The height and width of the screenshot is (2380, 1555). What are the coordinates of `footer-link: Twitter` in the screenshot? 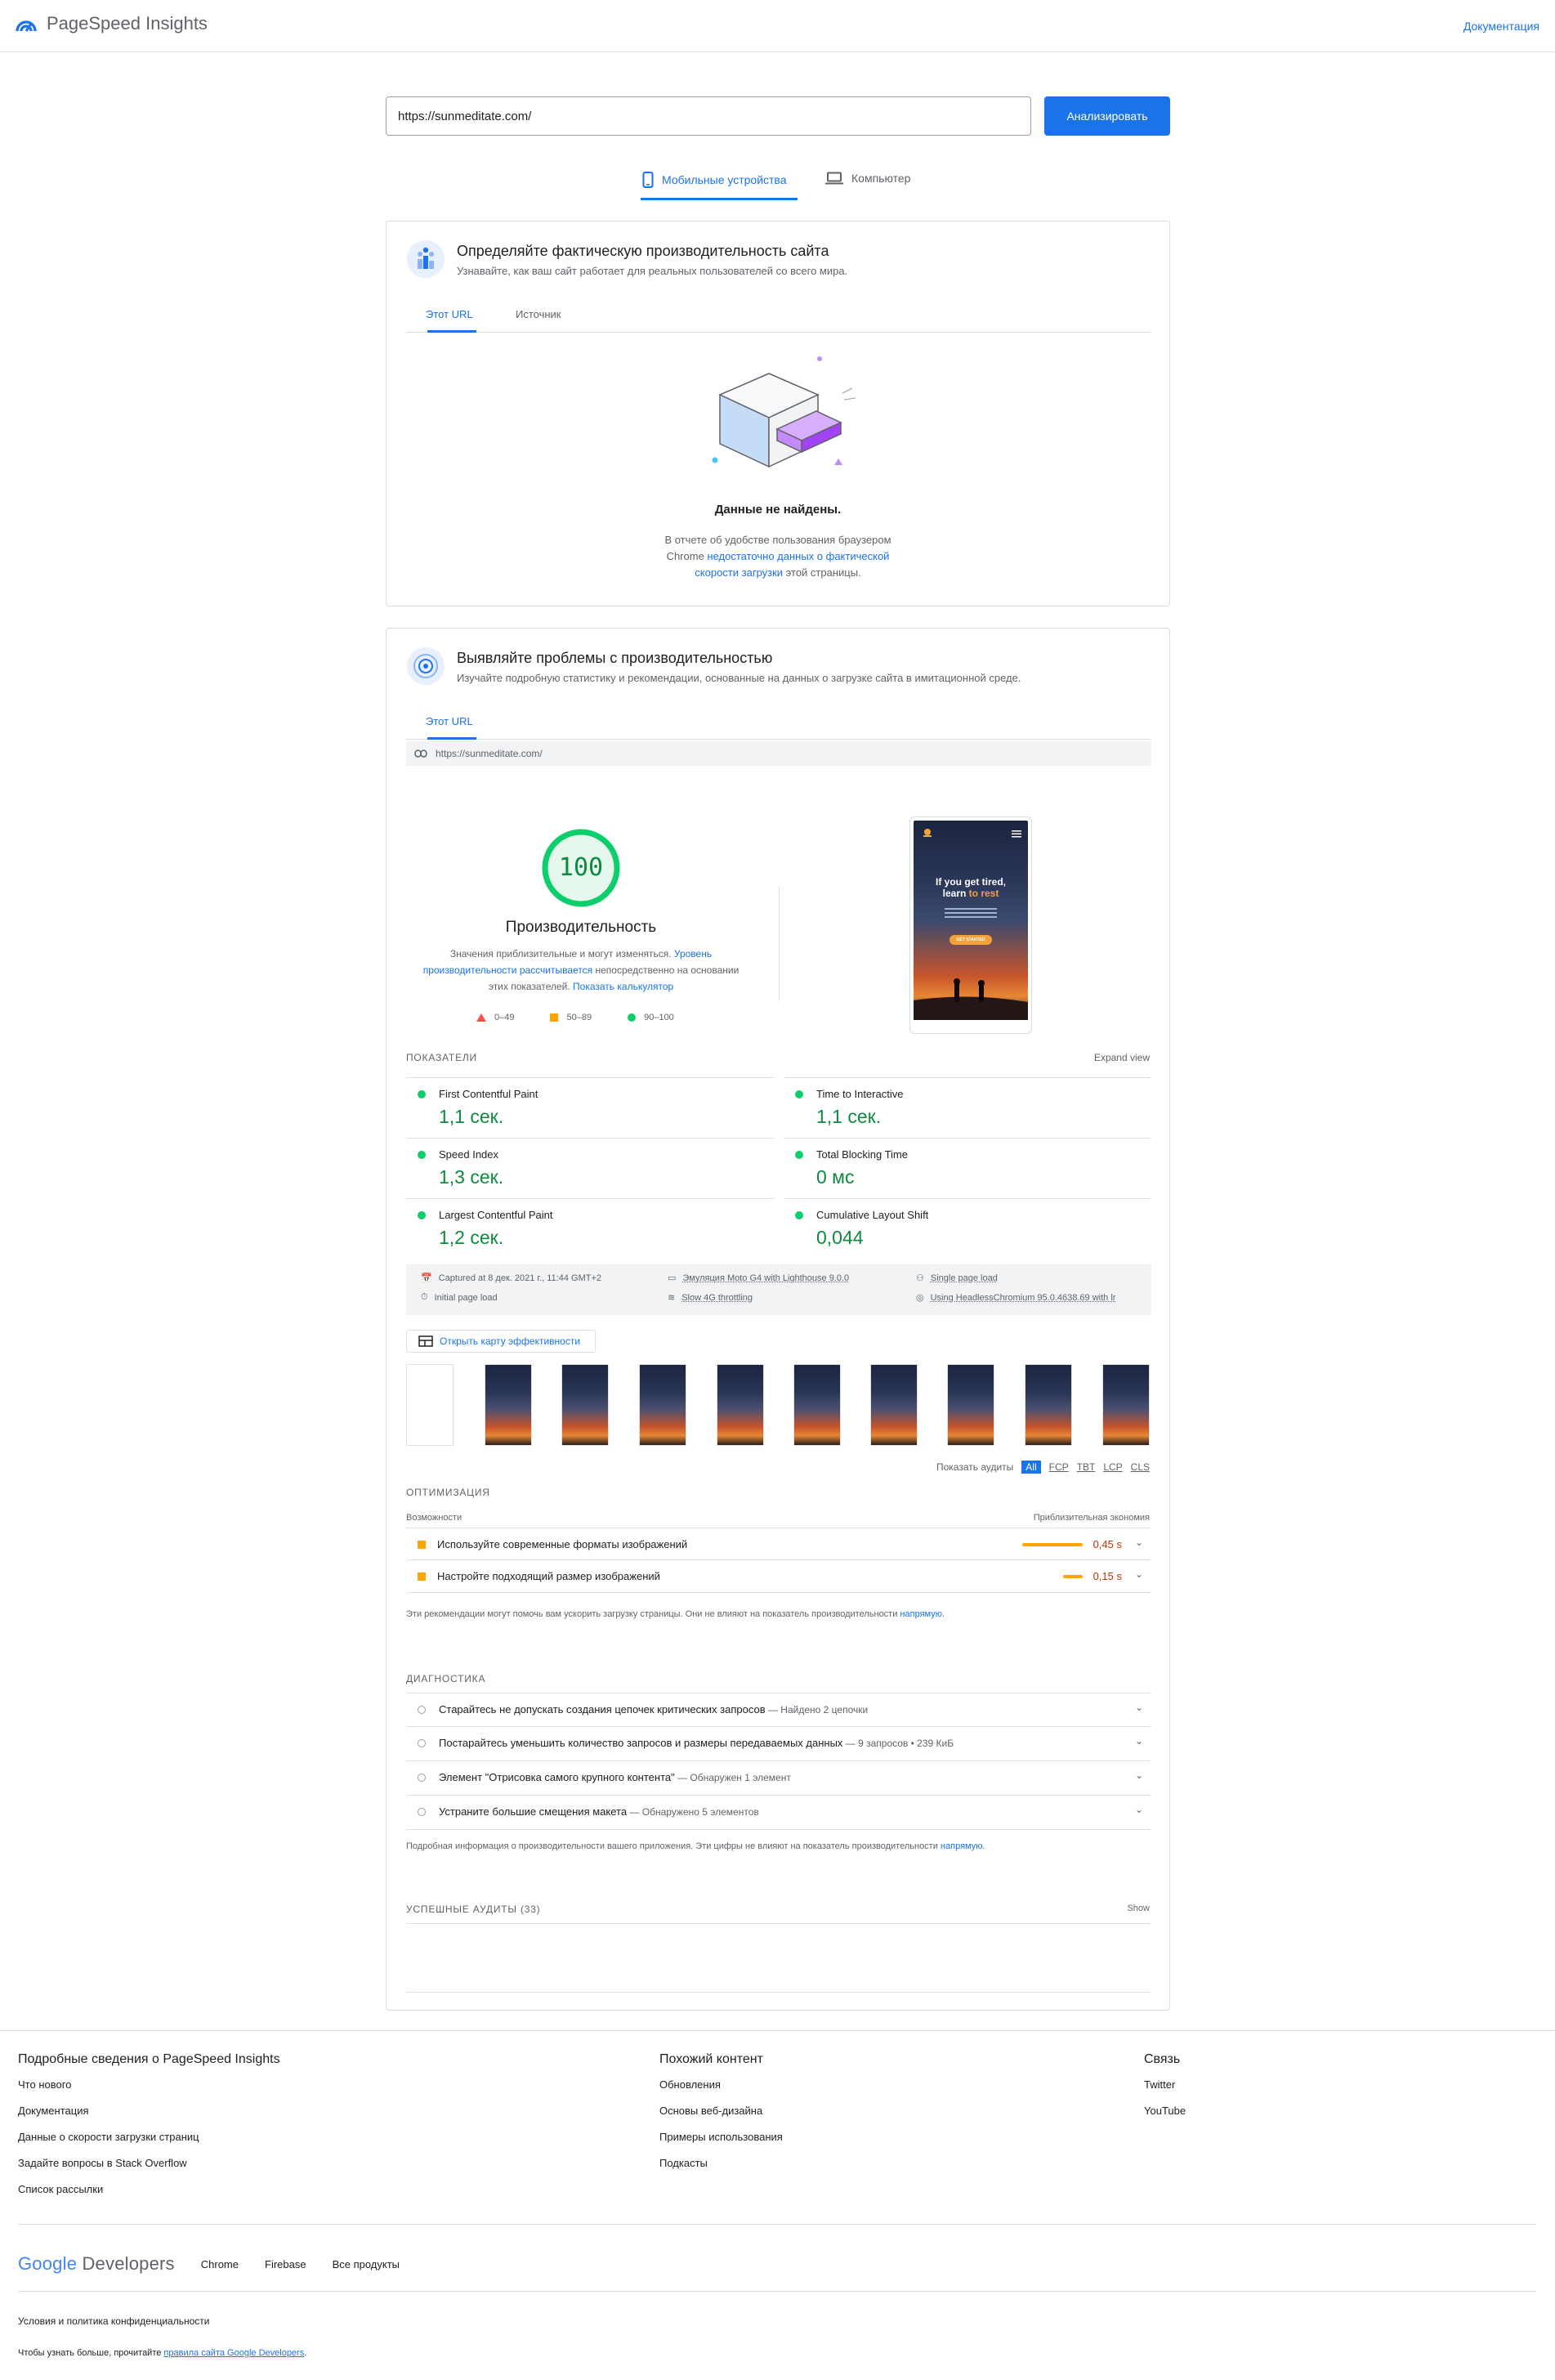 It's located at (1165, 2084).